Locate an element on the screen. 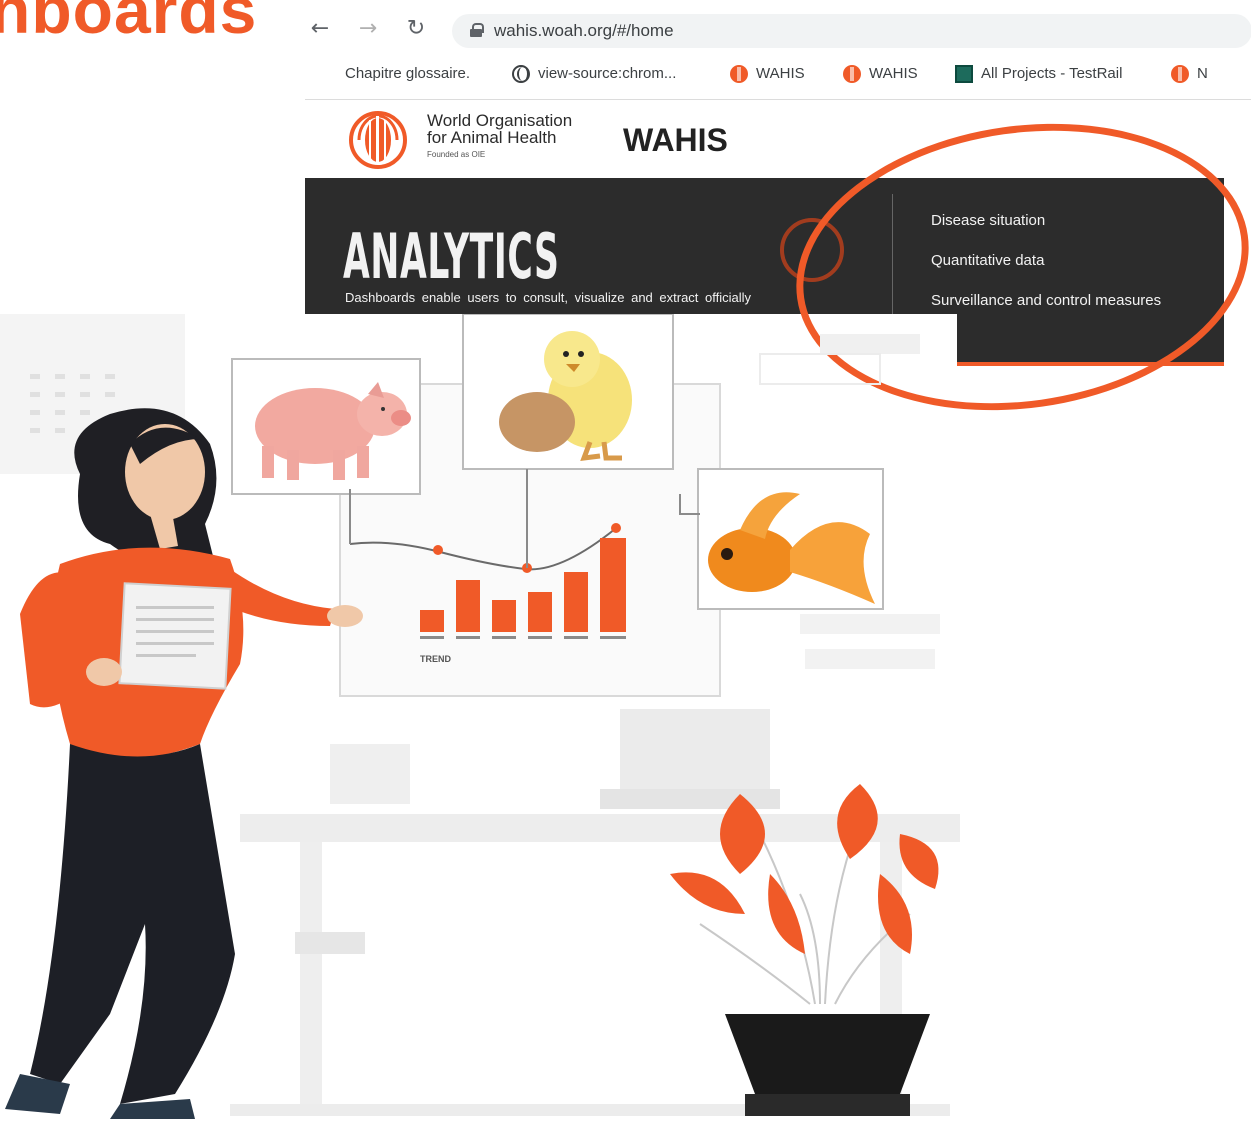 This screenshot has width=1251, height=1124. lock-icon is located at coordinates (477, 30).